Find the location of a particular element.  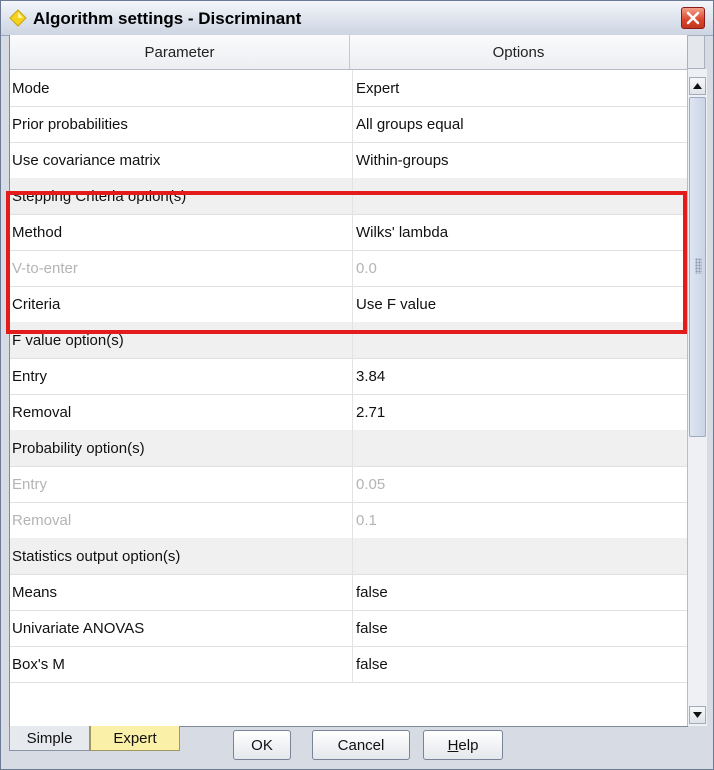

option-cell: 0.05 is located at coordinates (519, 484).